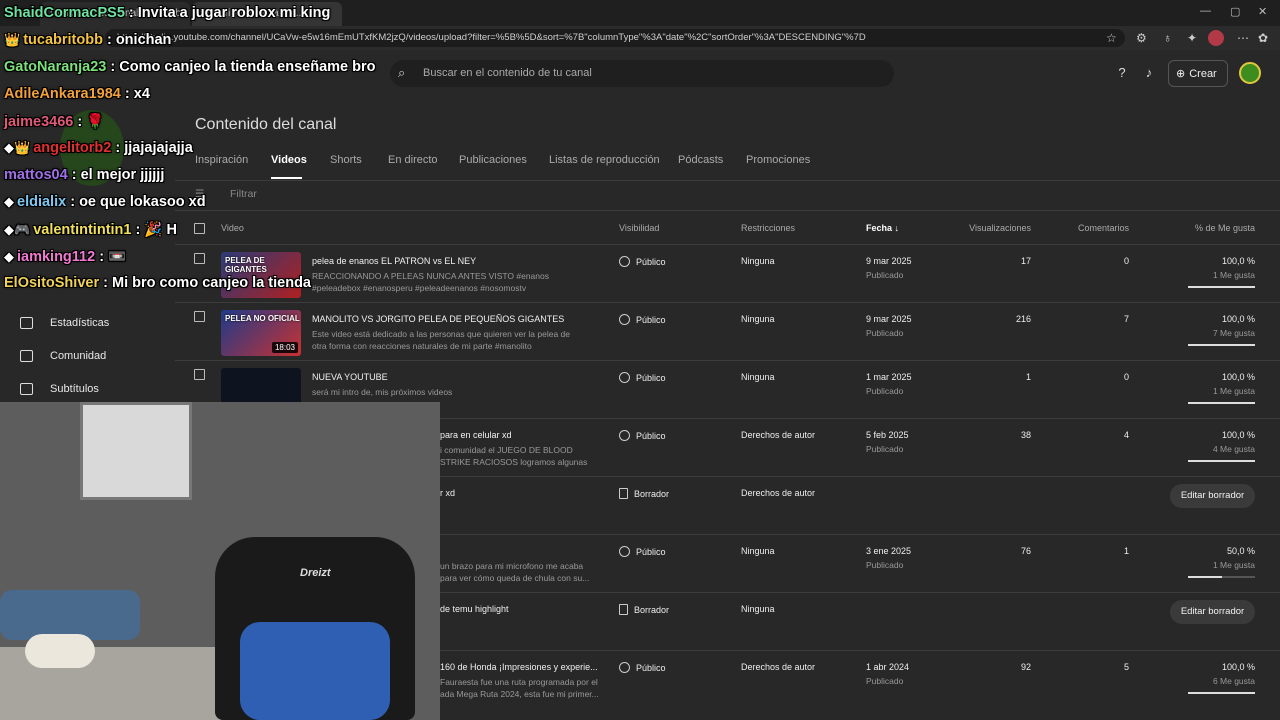 This screenshot has height=720, width=1280. What do you see at coordinates (1233, 449) in the screenshot?
I see `likes-count: 4 Me gusta` at bounding box center [1233, 449].